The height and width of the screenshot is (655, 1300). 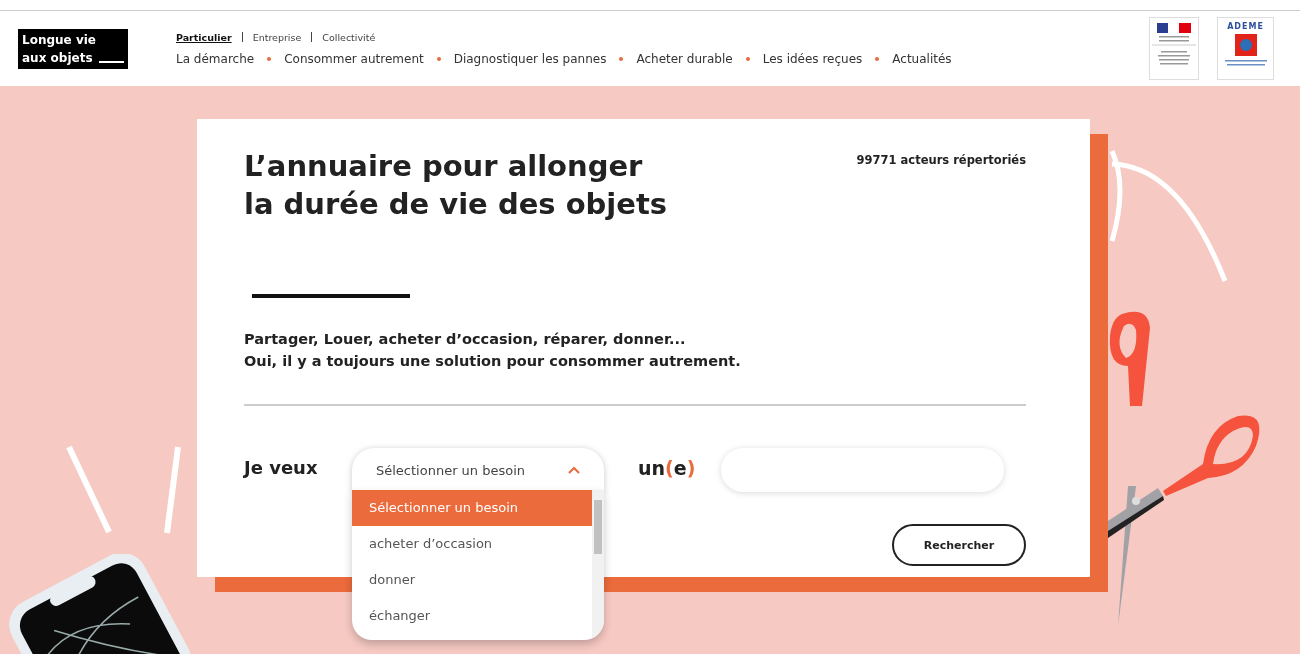 I want to click on page-title: L’annuaire pour allonger la durée de vie des objets, so click(x=456, y=185).